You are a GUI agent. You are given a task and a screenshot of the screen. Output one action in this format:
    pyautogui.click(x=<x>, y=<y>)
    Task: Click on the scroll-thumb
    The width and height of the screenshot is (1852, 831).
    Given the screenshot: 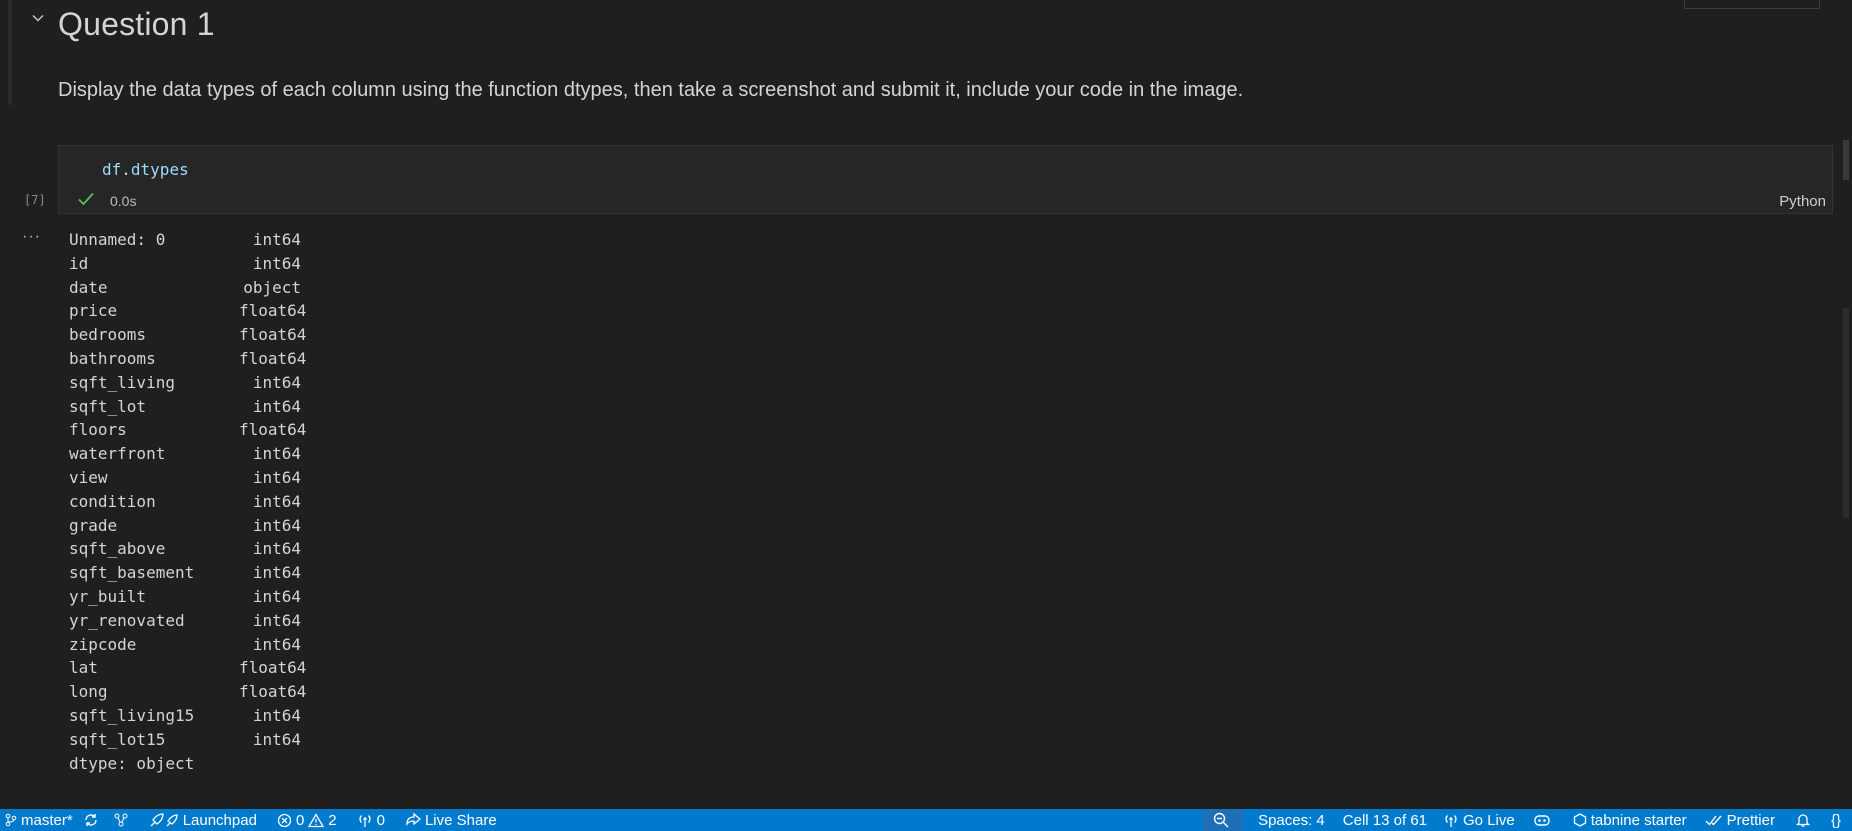 What is the action you would take?
    pyautogui.click(x=1846, y=160)
    